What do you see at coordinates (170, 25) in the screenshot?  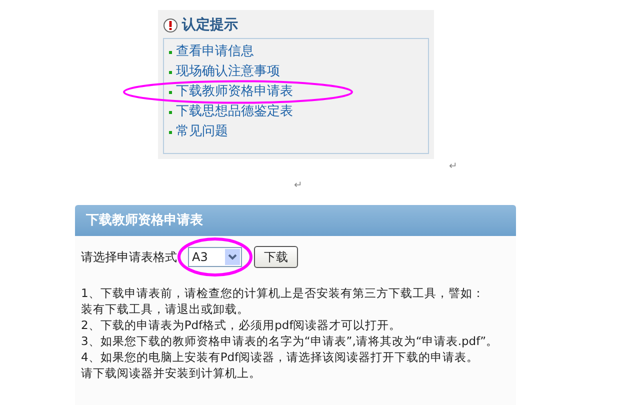 I see `warning-icon` at bounding box center [170, 25].